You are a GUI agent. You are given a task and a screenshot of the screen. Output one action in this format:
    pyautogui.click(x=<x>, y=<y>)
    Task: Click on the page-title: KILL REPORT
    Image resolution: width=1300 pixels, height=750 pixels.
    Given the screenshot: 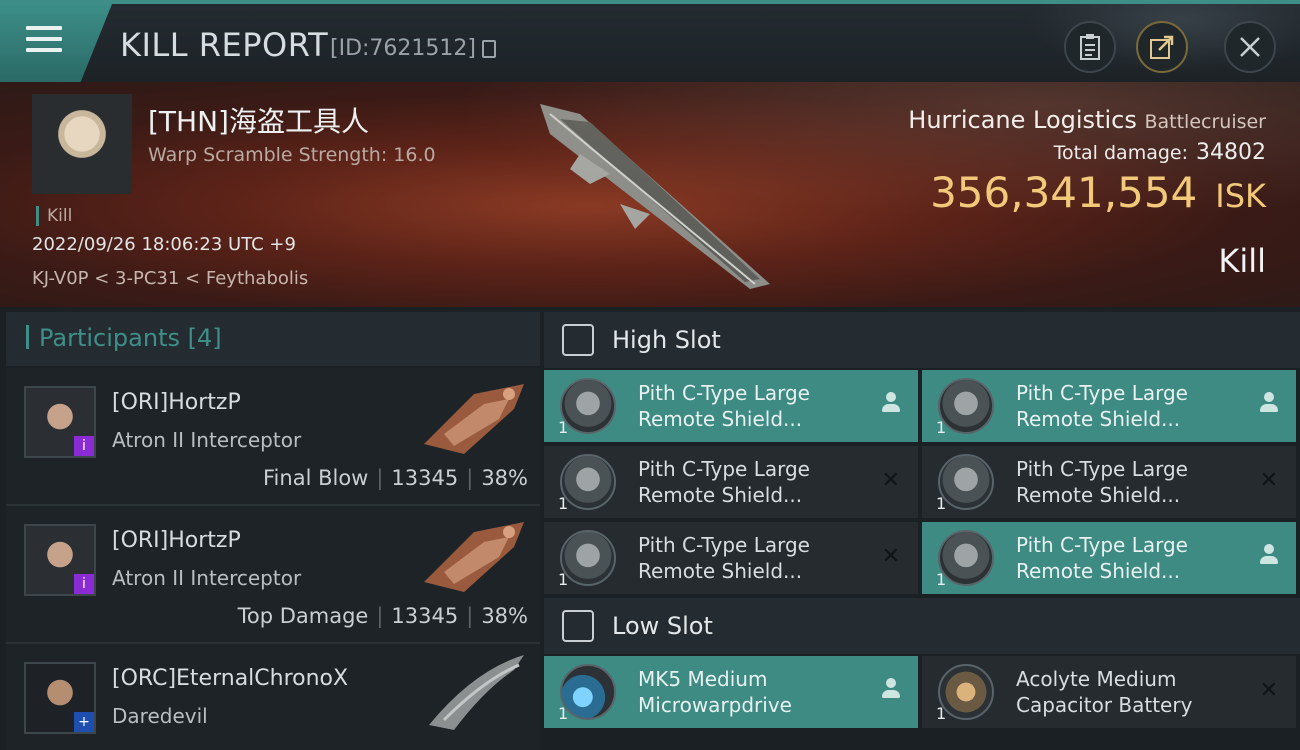 What is the action you would take?
    pyautogui.click(x=224, y=45)
    